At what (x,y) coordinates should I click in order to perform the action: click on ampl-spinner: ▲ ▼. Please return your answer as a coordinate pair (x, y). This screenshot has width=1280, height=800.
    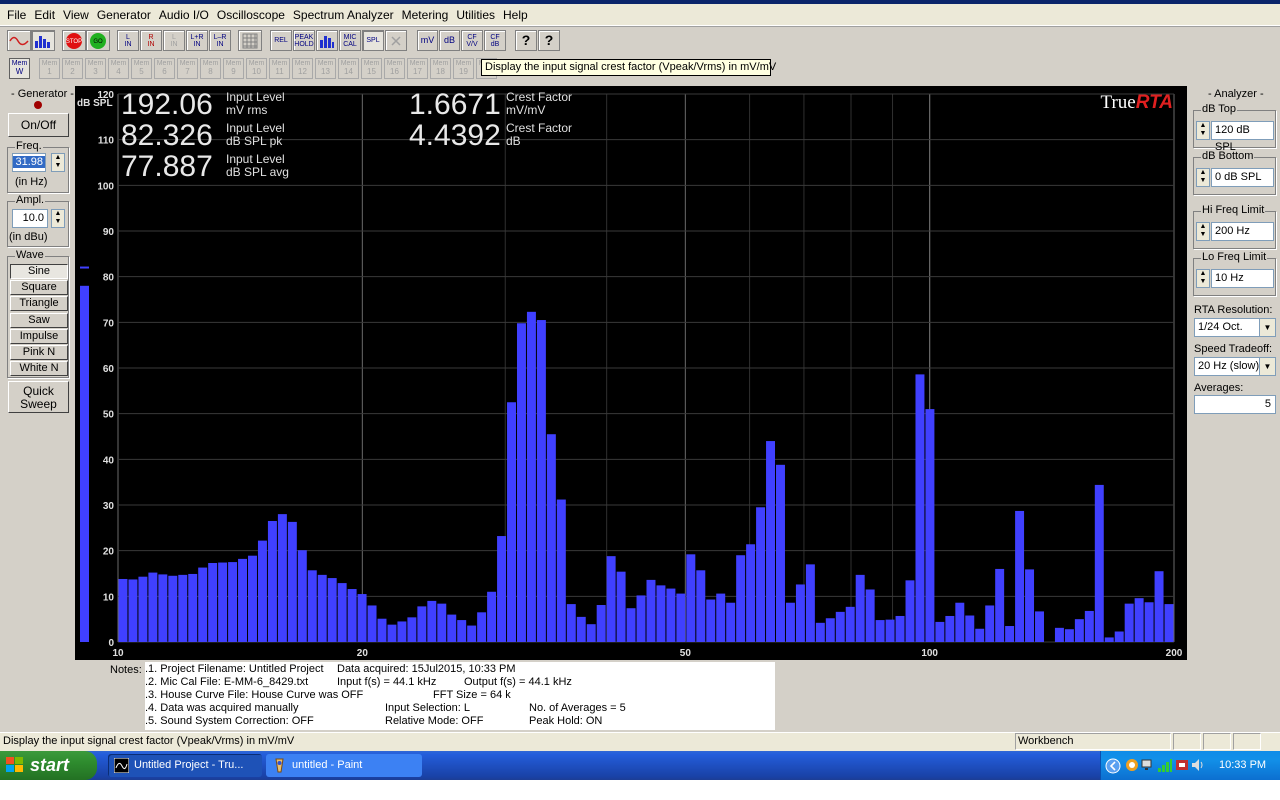
    Looking at the image, I should click on (58, 218).